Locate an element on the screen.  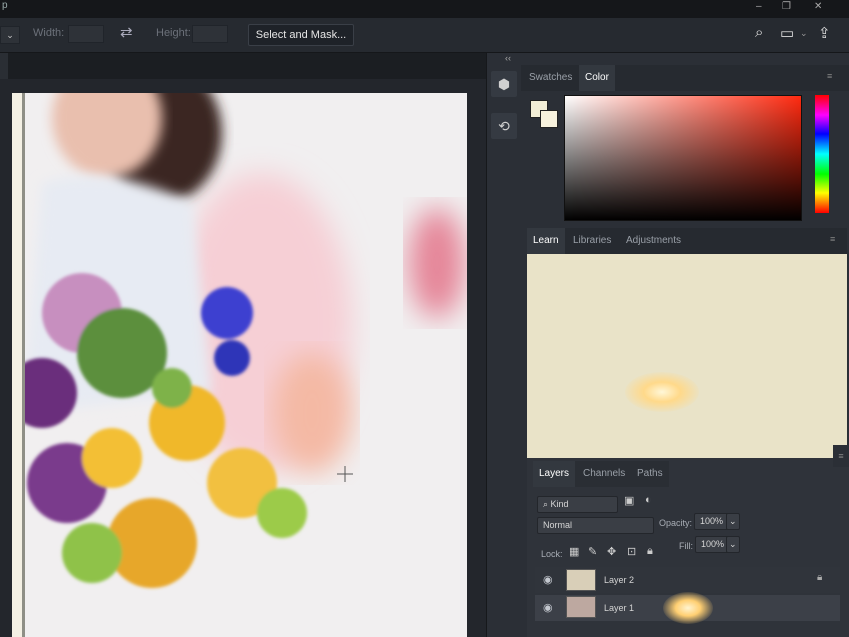
panel-dock-strip: ‹‹ ⬢ ⟲ is located at coordinates (503, 345).